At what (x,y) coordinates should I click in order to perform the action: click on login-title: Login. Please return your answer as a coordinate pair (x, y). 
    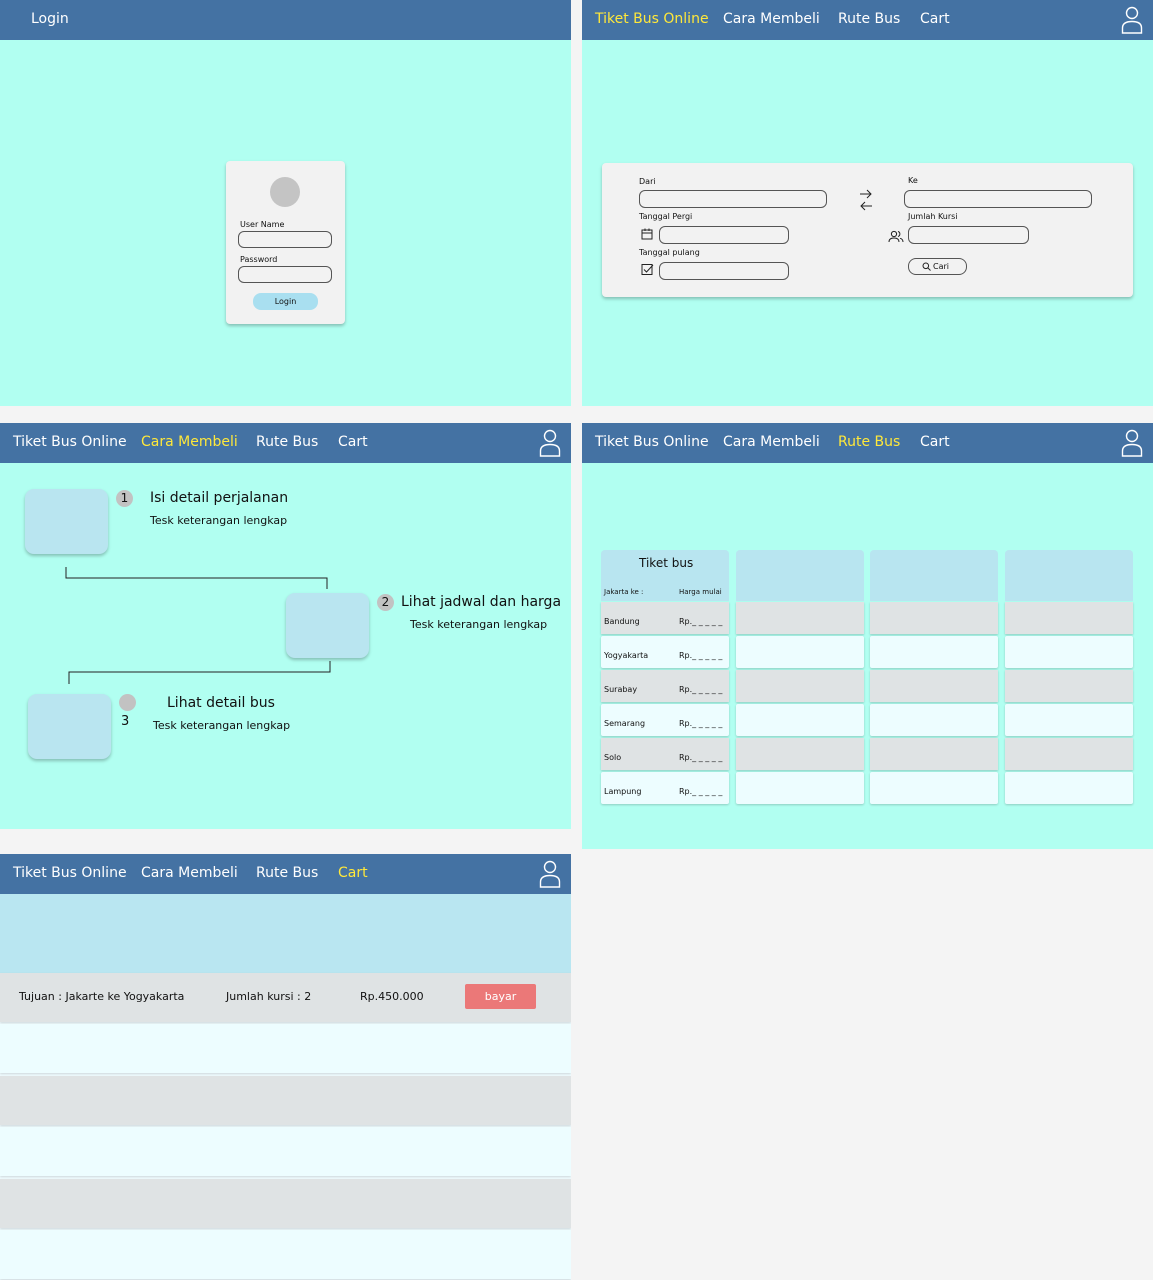
    Looking at the image, I should click on (50, 19).